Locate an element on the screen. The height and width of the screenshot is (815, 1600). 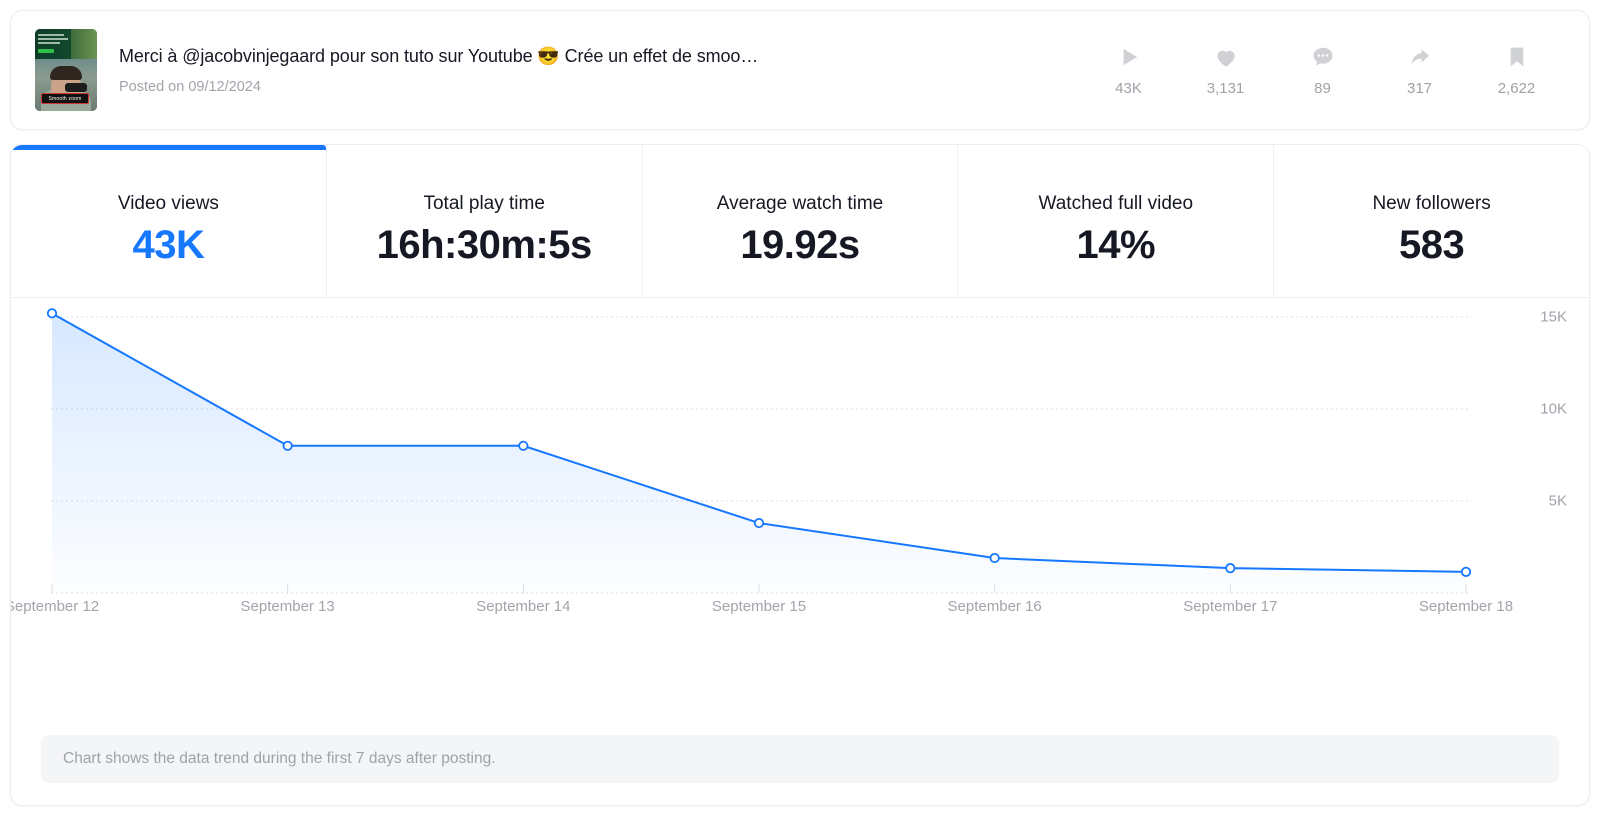
comment-icon is located at coordinates (1322, 57).